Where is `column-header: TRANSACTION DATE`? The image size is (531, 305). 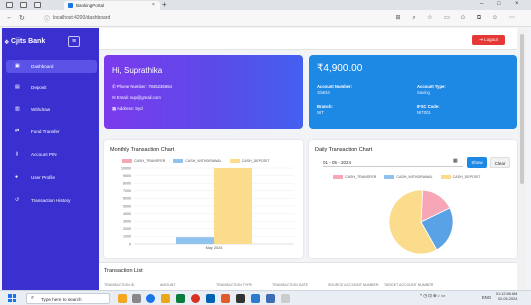
column-header: TRANSACTION DATE is located at coordinates (300, 285).